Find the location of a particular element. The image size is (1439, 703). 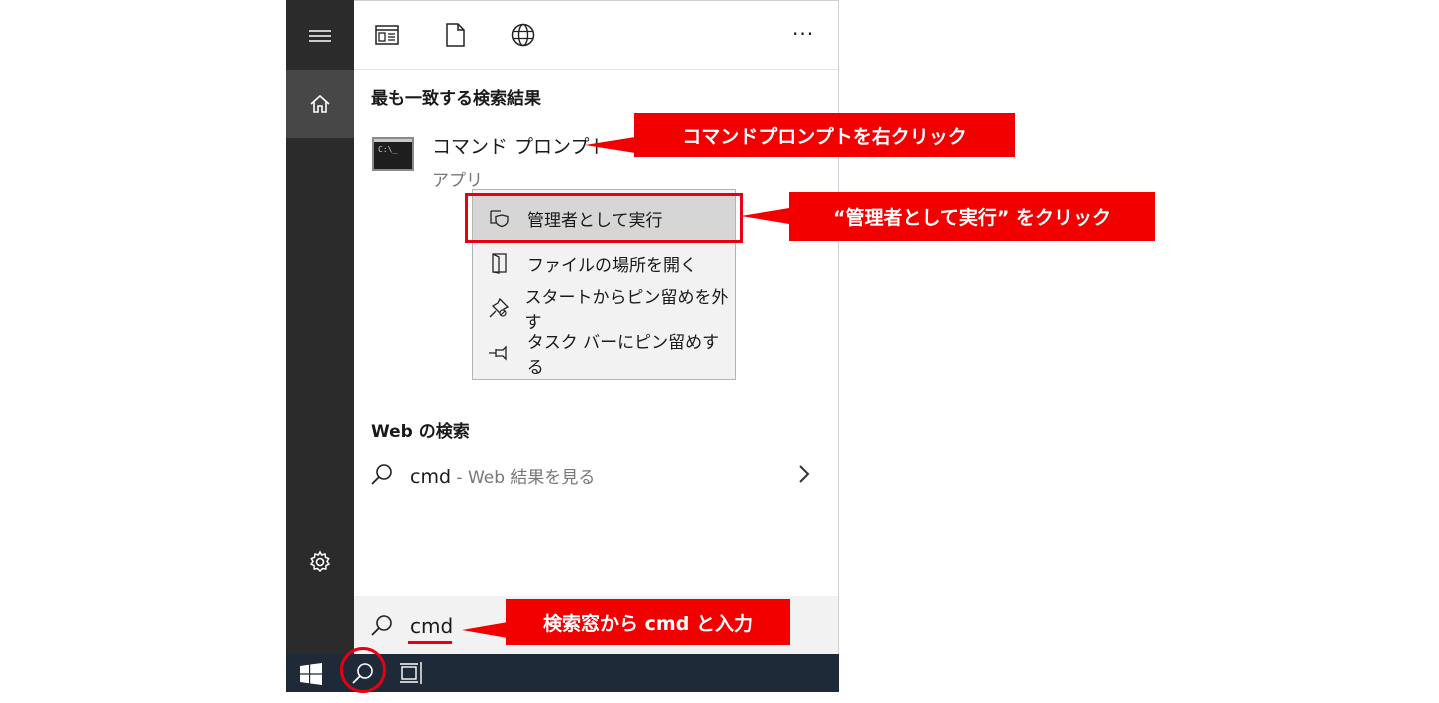

chevron-right-icon is located at coordinates (804, 476).